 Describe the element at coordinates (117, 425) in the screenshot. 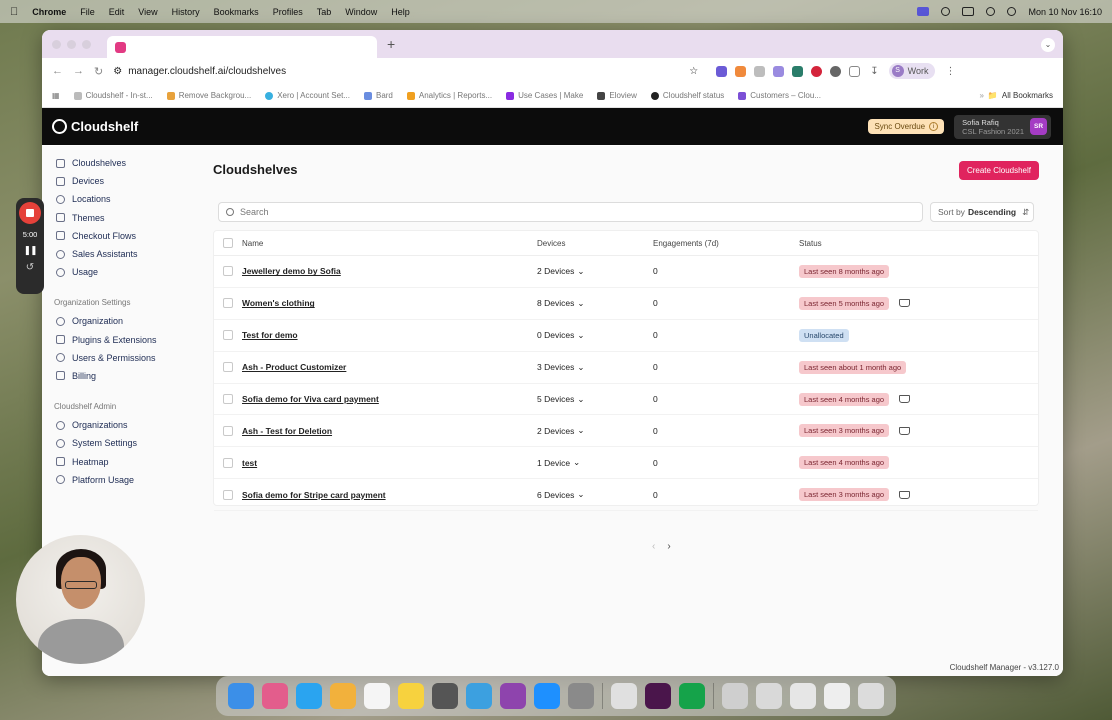

I see `sidebar-item-organizations: Organizations` at that location.